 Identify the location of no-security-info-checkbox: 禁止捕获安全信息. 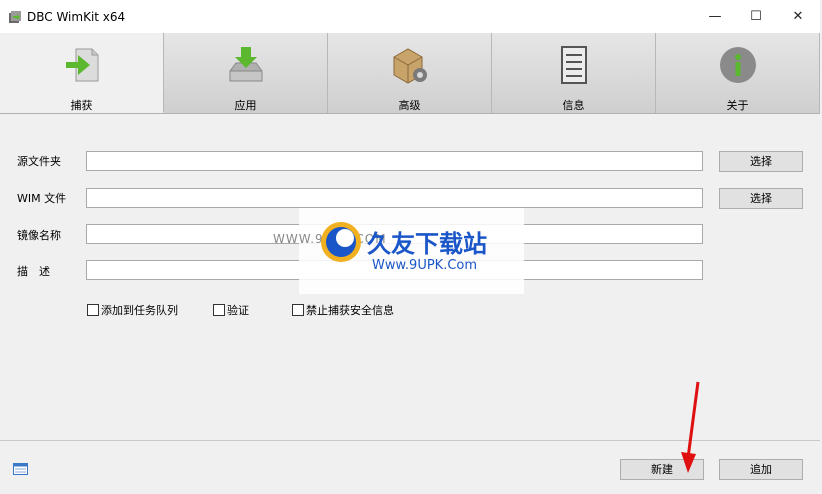
(343, 310).